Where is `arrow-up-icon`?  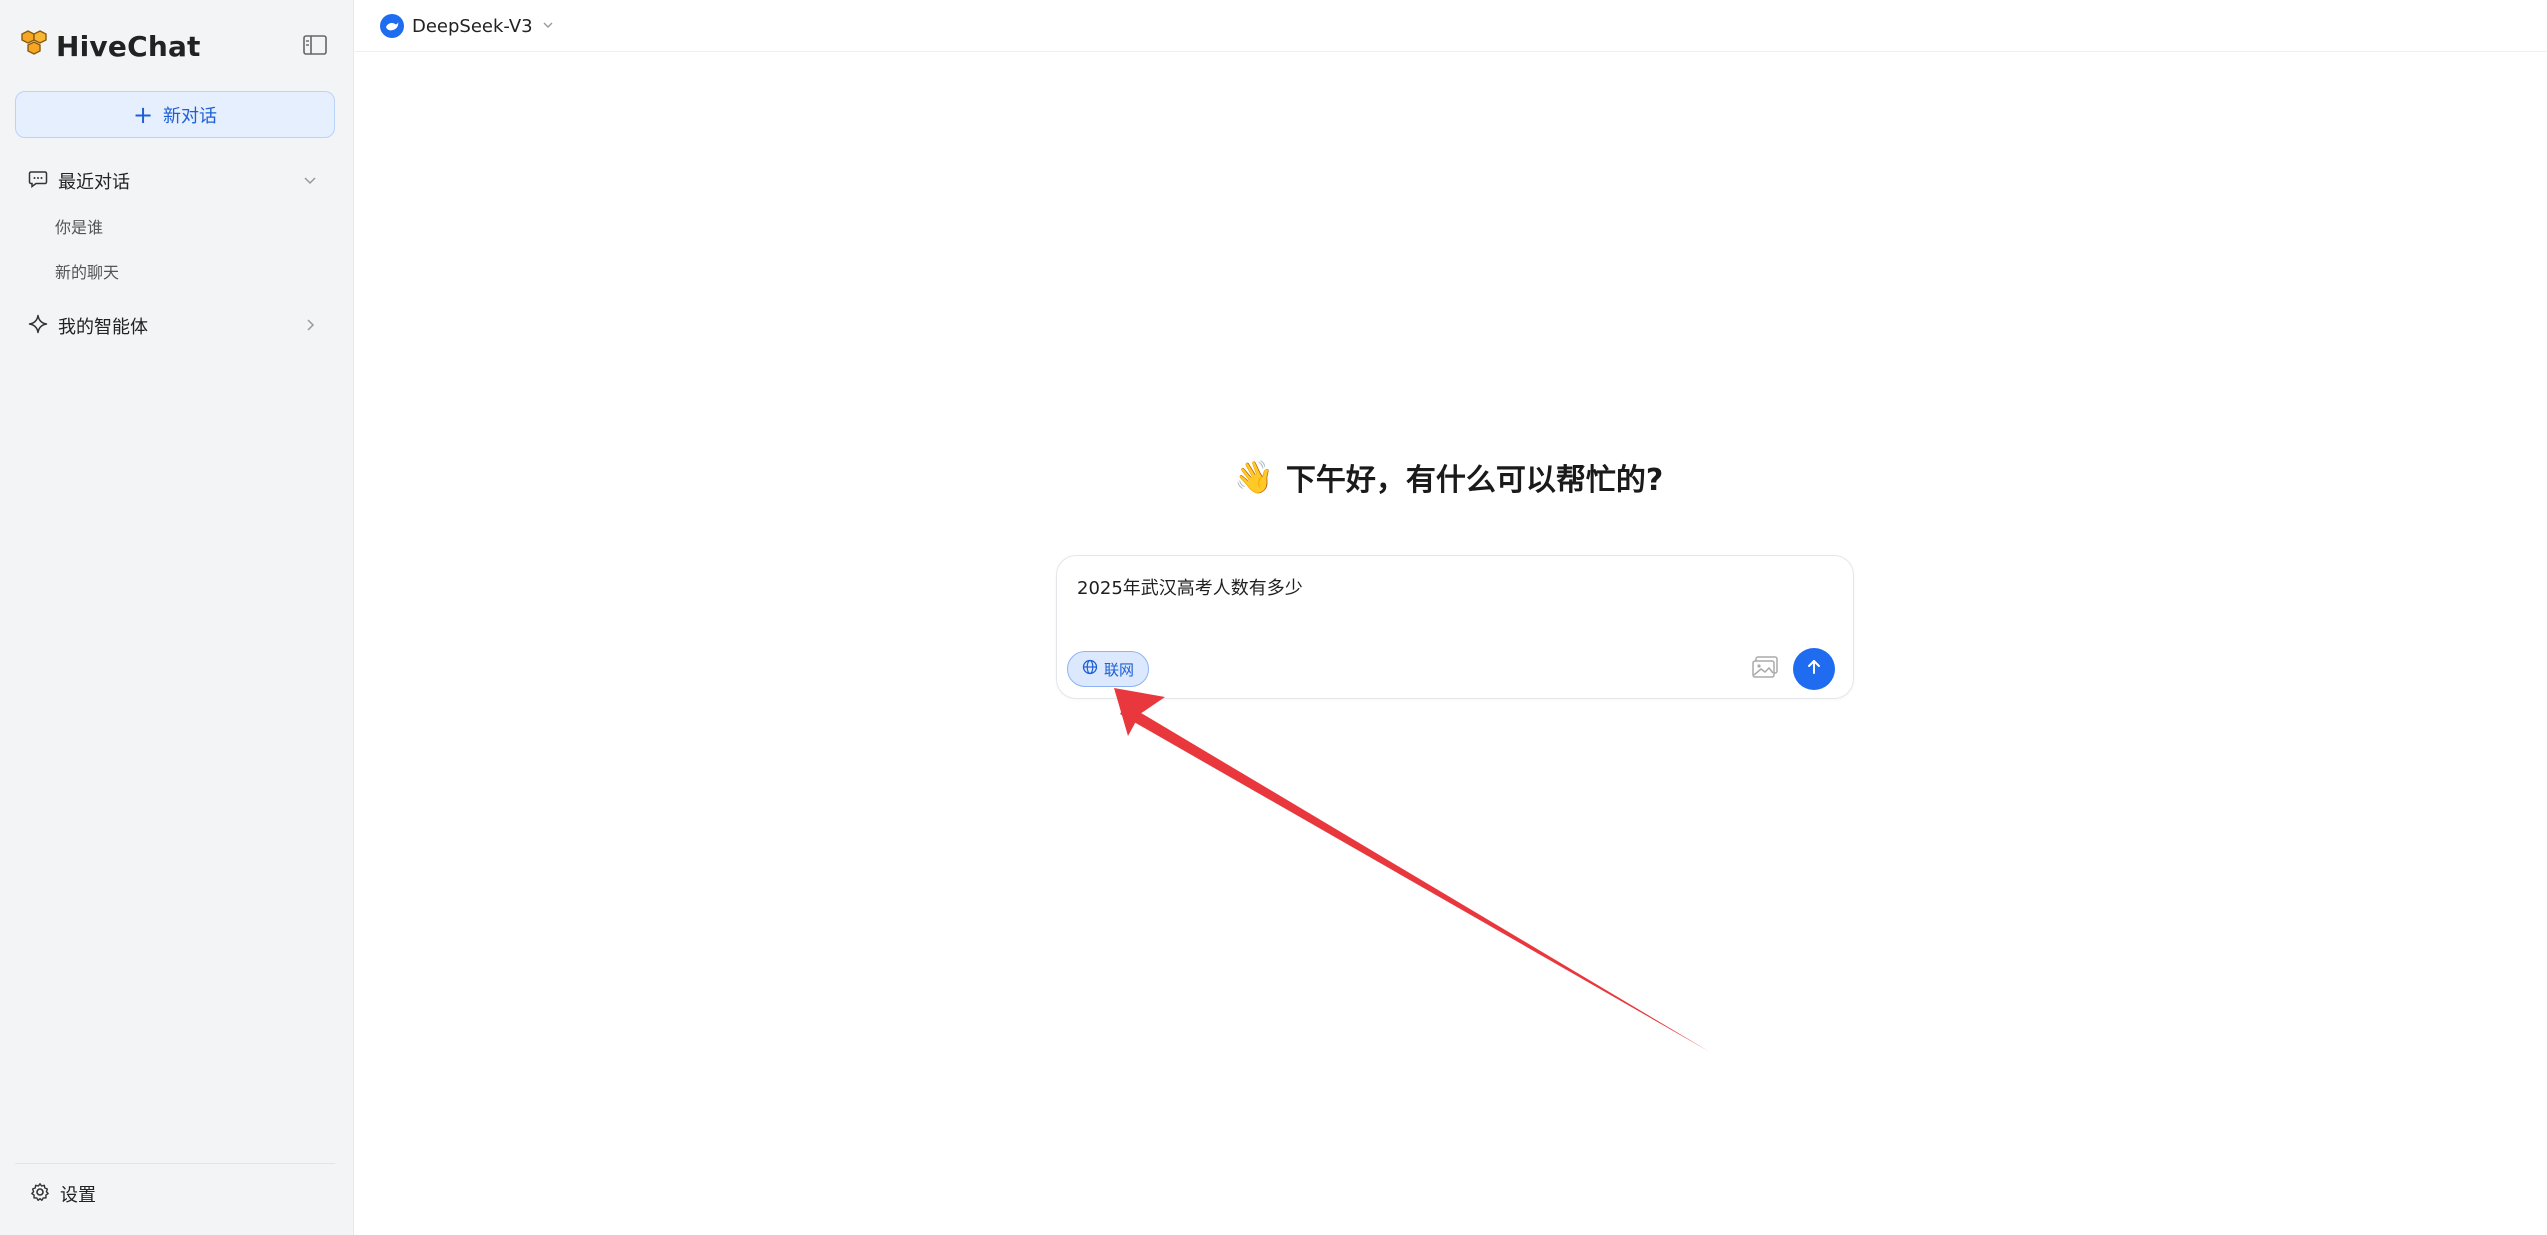 arrow-up-icon is located at coordinates (1814, 669).